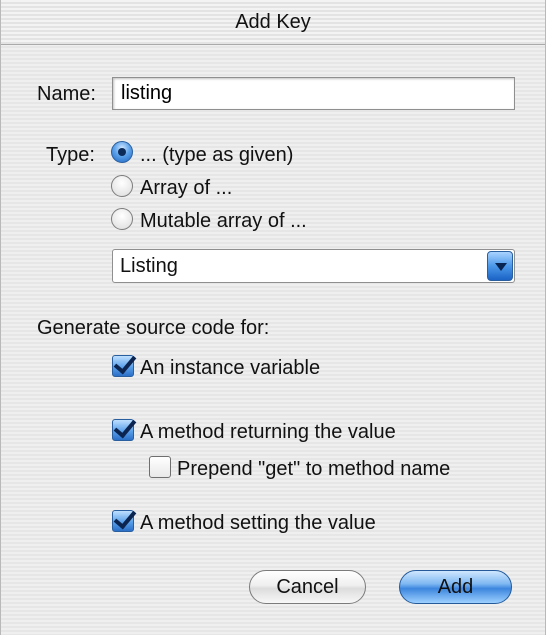  What do you see at coordinates (160, 467) in the screenshot?
I see `checkbox-prepend-get` at bounding box center [160, 467].